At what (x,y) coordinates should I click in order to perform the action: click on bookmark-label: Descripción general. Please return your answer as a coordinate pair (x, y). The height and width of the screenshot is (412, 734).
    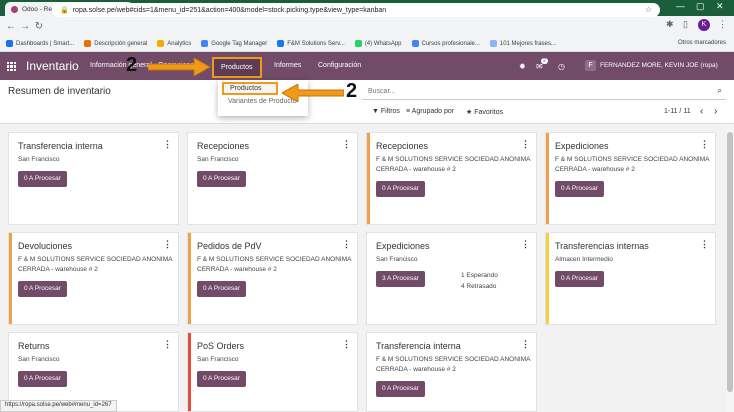
    Looking at the image, I should click on (121, 43).